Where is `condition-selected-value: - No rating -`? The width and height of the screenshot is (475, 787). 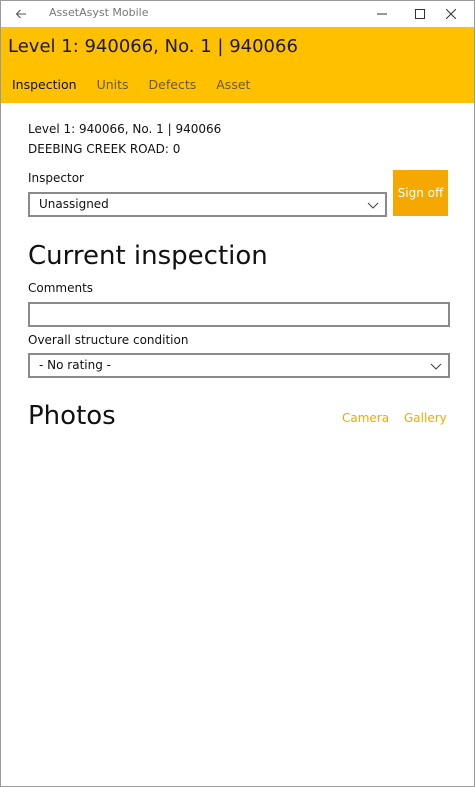
condition-selected-value: - No rating - is located at coordinates (75, 365).